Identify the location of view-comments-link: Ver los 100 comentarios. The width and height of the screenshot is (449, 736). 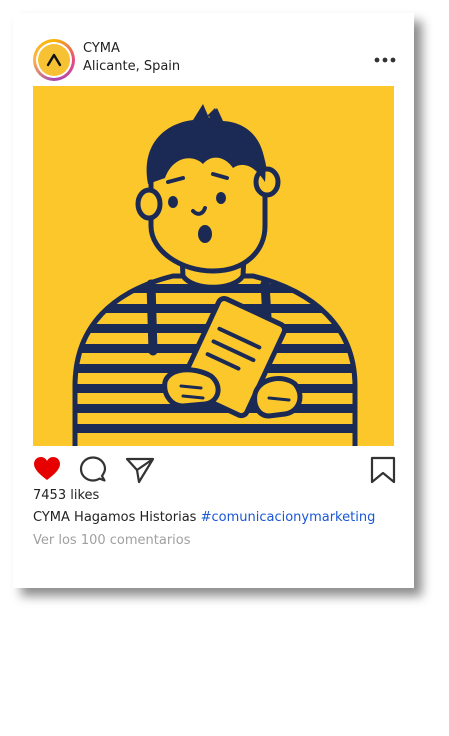
(112, 540).